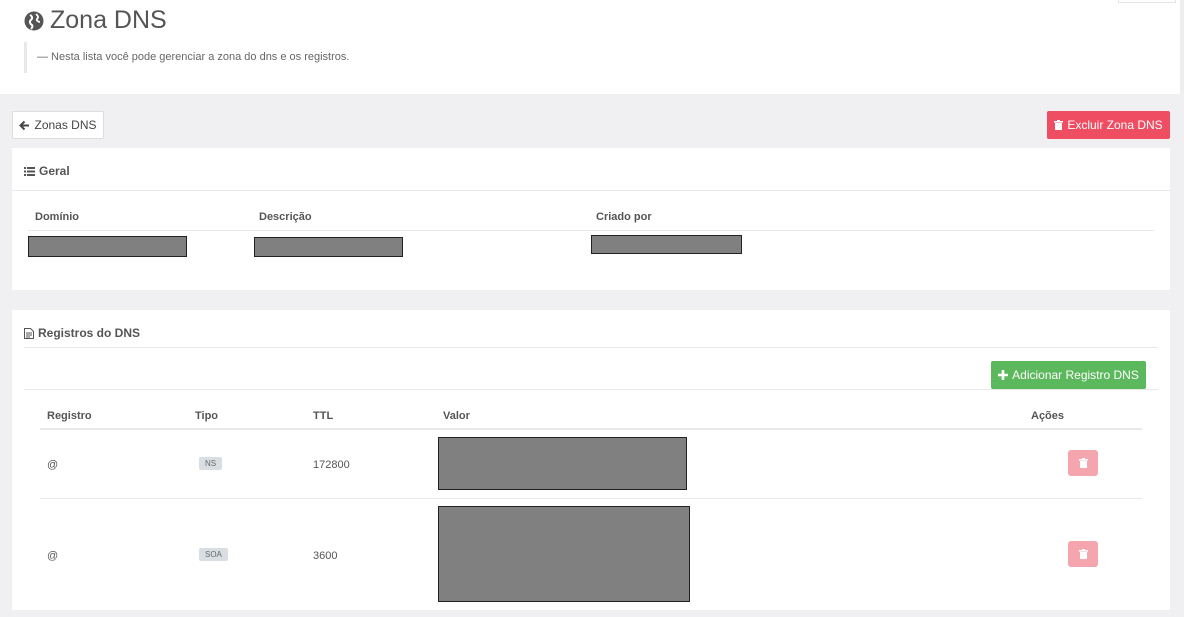  What do you see at coordinates (34, 20) in the screenshot?
I see `globe-icon` at bounding box center [34, 20].